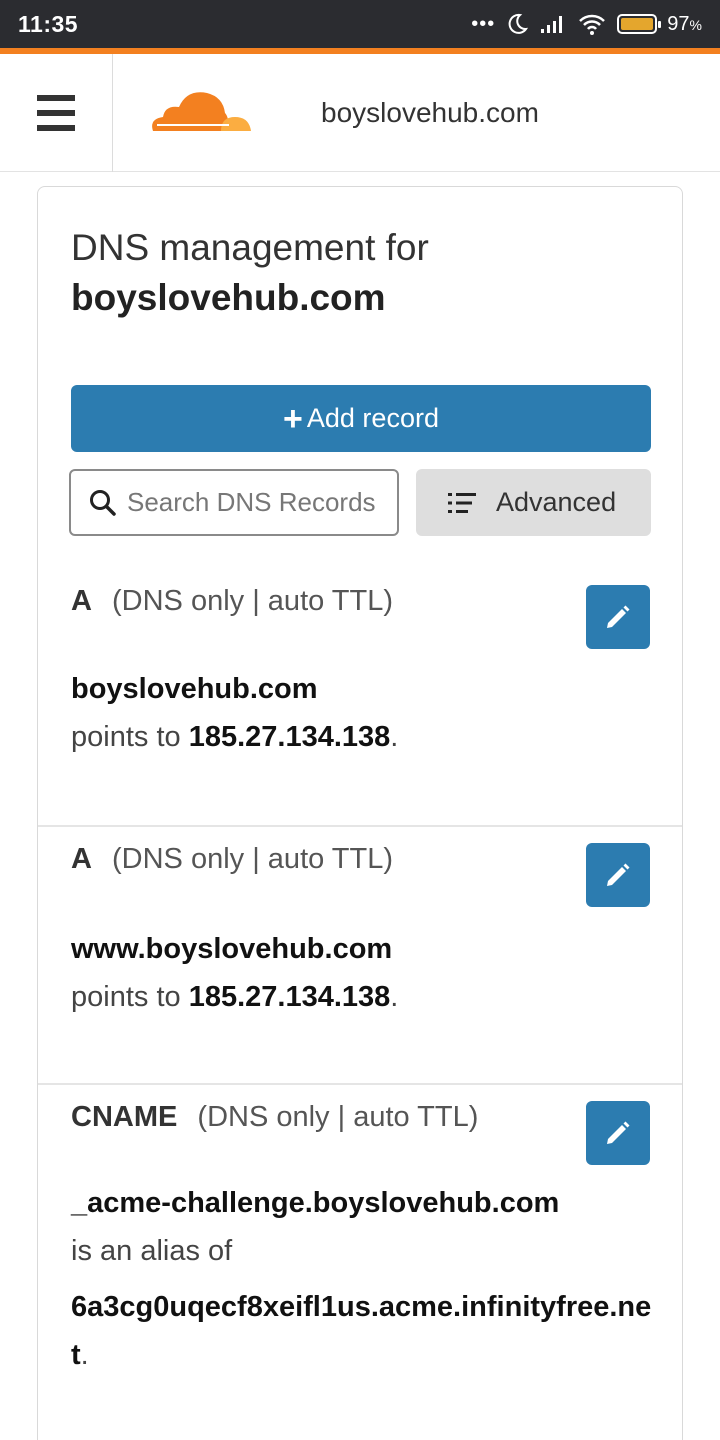 The width and height of the screenshot is (720, 1440). What do you see at coordinates (684, 23) in the screenshot?
I see `battery-percent: 97%` at bounding box center [684, 23].